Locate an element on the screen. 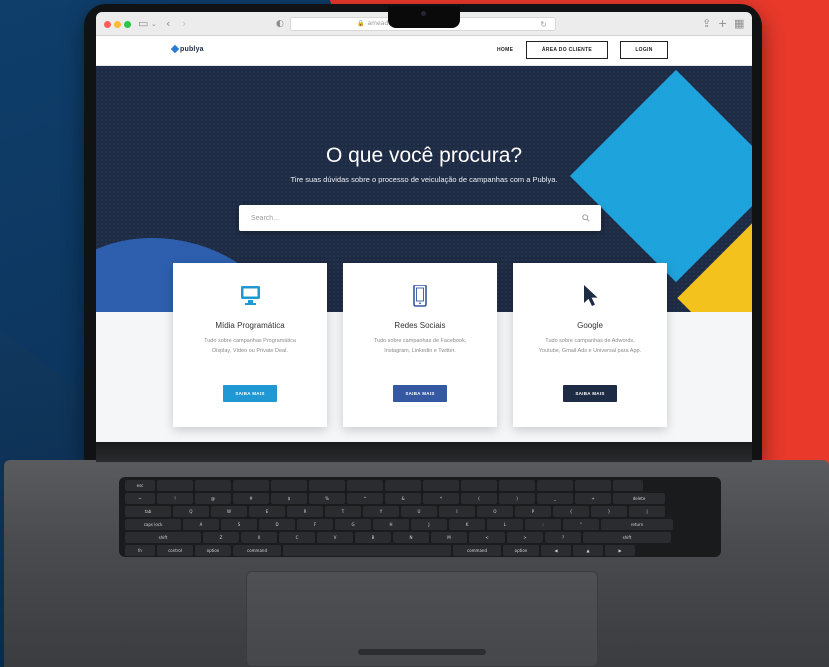 The height and width of the screenshot is (667, 829). keyboard-key: ? is located at coordinates (563, 537).